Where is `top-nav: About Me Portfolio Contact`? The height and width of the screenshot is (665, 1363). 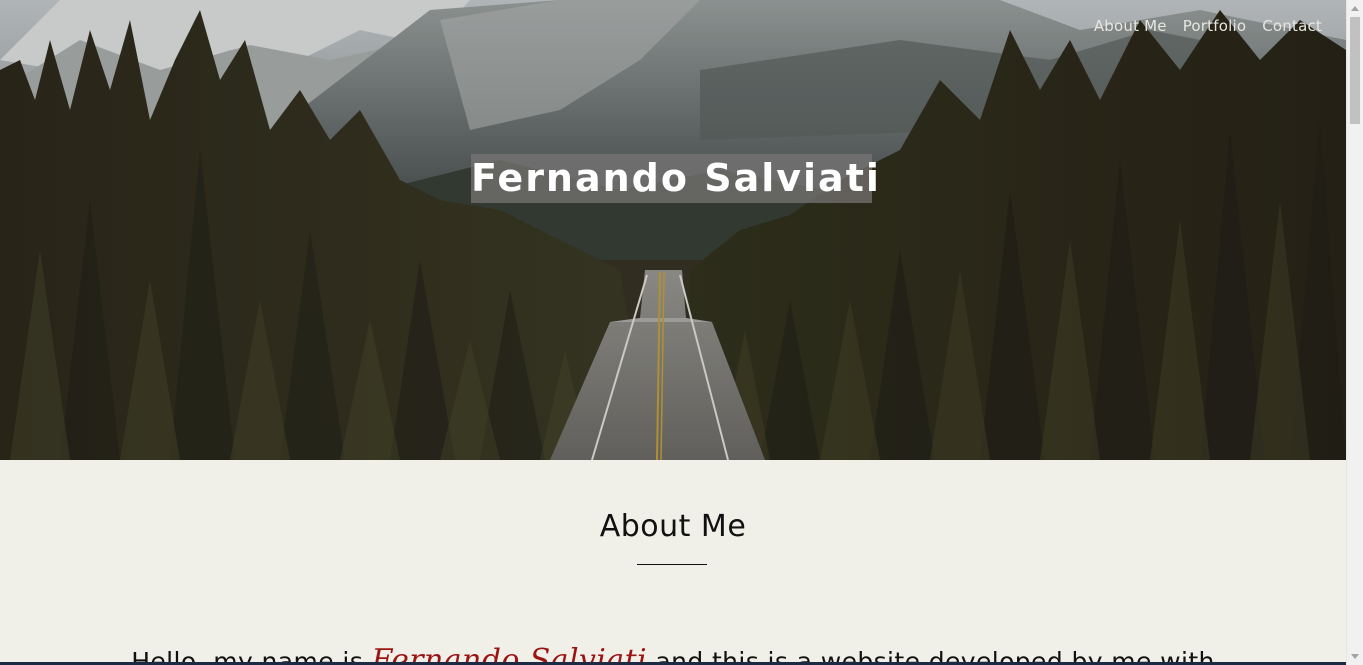 top-nav: About Me Portfolio Contact is located at coordinates (1208, 26).